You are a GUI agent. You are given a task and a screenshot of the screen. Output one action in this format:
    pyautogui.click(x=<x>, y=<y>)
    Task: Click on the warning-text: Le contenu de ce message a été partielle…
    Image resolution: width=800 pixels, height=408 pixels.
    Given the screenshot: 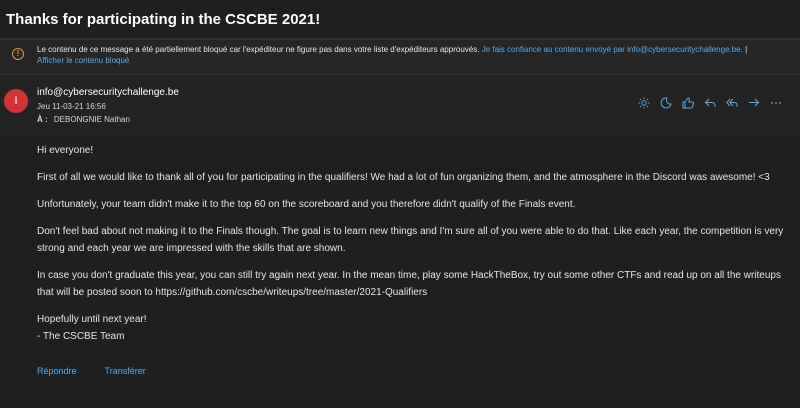 What is the action you would take?
    pyautogui.click(x=258, y=49)
    